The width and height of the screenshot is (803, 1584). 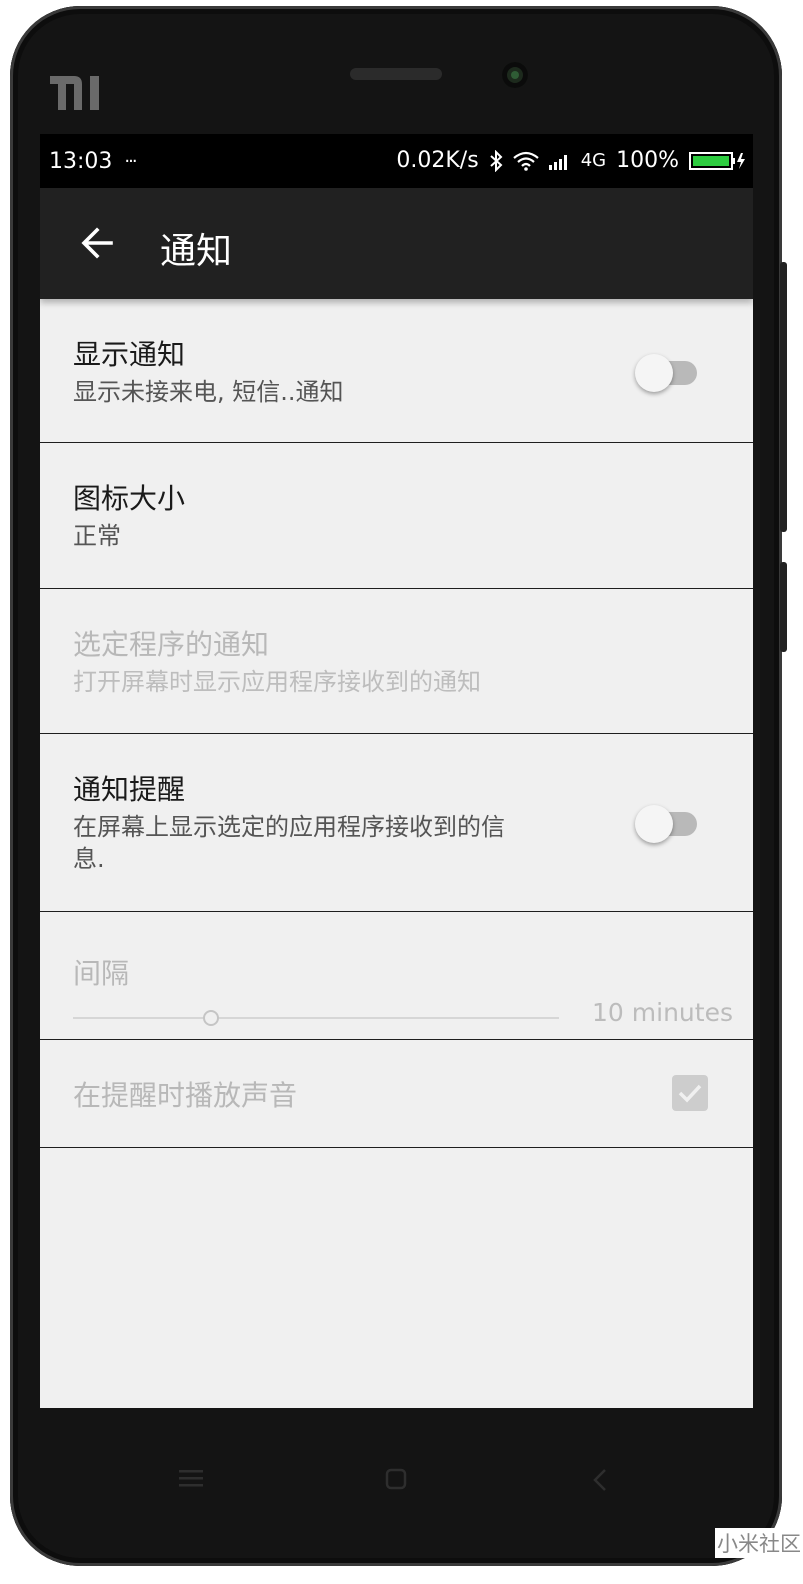 What do you see at coordinates (593, 160) in the screenshot?
I see `network-type: 4G` at bounding box center [593, 160].